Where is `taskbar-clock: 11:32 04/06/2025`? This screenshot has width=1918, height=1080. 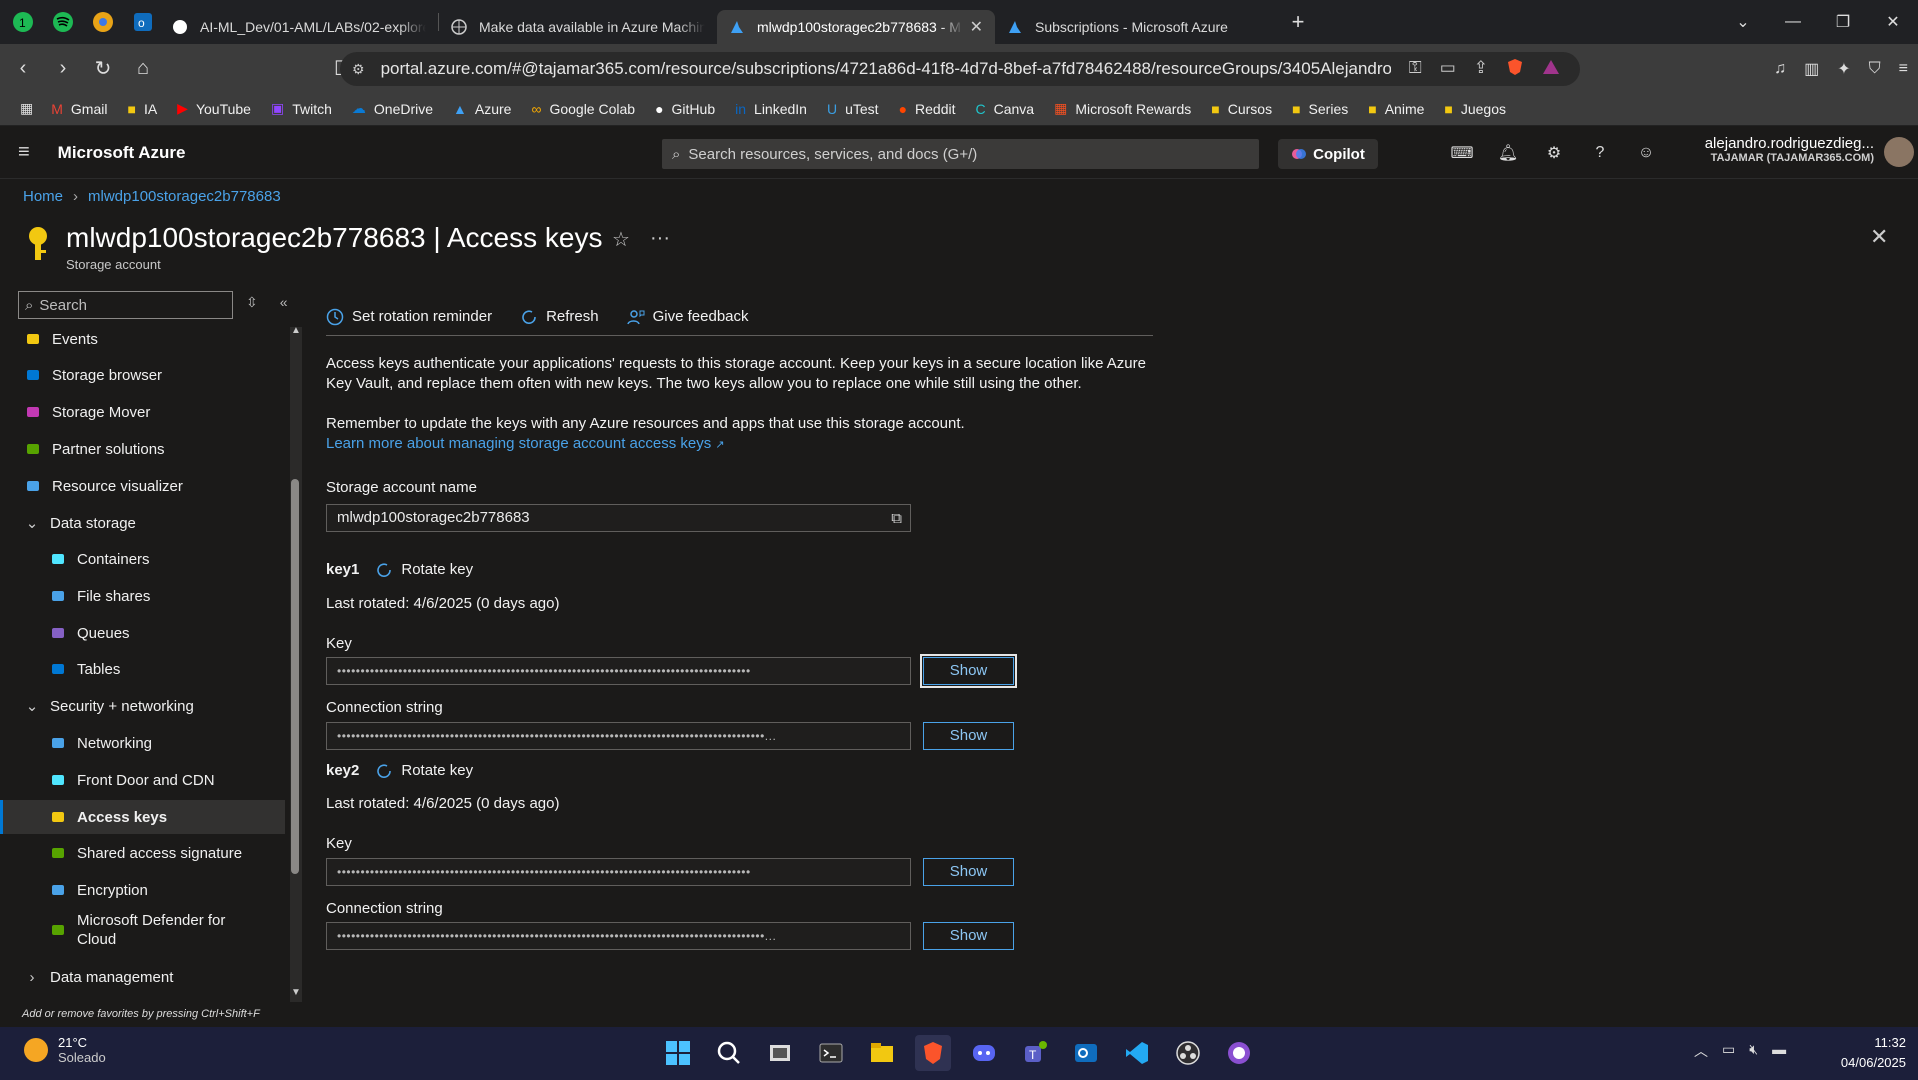
taskbar-clock: 11:32 04/06/2025 is located at coordinates (1856, 1053).